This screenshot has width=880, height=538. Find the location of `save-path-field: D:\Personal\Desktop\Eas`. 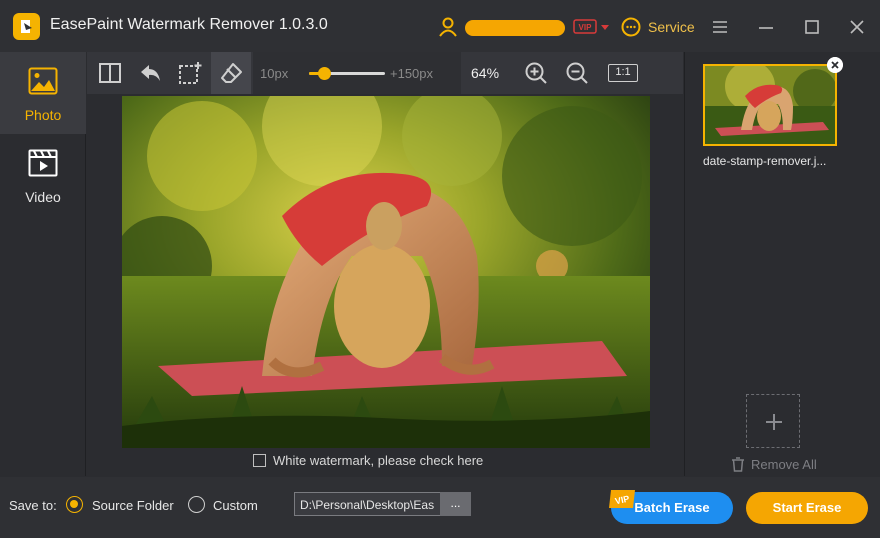

save-path-field: D:\Personal\Desktop\Eas is located at coordinates (367, 504).